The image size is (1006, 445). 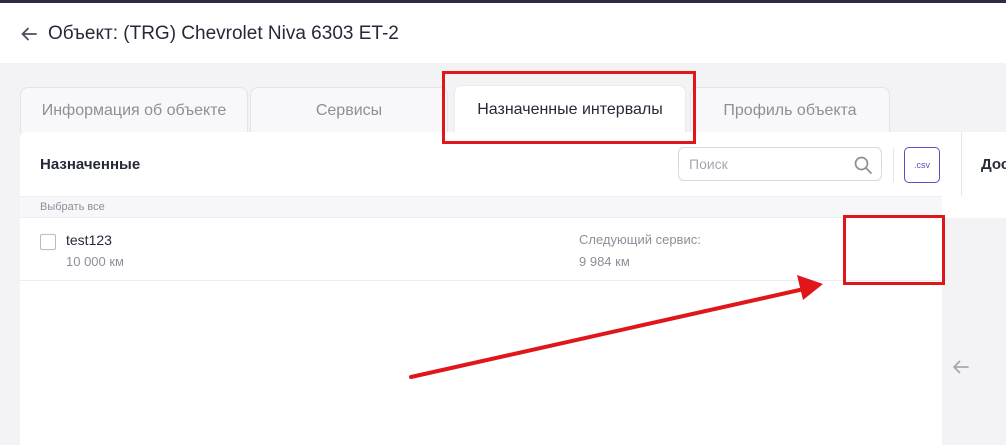 What do you see at coordinates (993, 164) in the screenshot?
I see `available-column-title: Дос` at bounding box center [993, 164].